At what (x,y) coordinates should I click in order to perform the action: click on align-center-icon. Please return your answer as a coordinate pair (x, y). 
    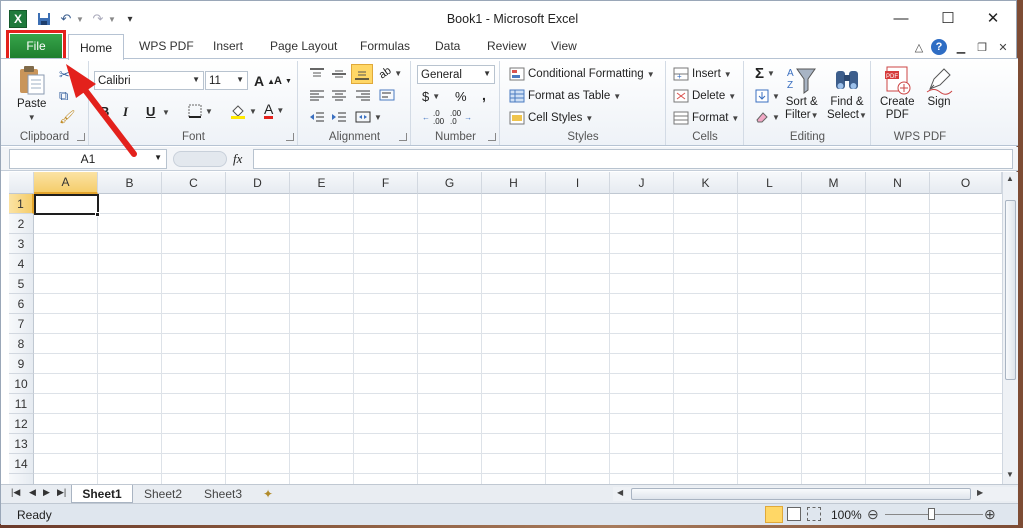
    Looking at the image, I should click on (339, 95).